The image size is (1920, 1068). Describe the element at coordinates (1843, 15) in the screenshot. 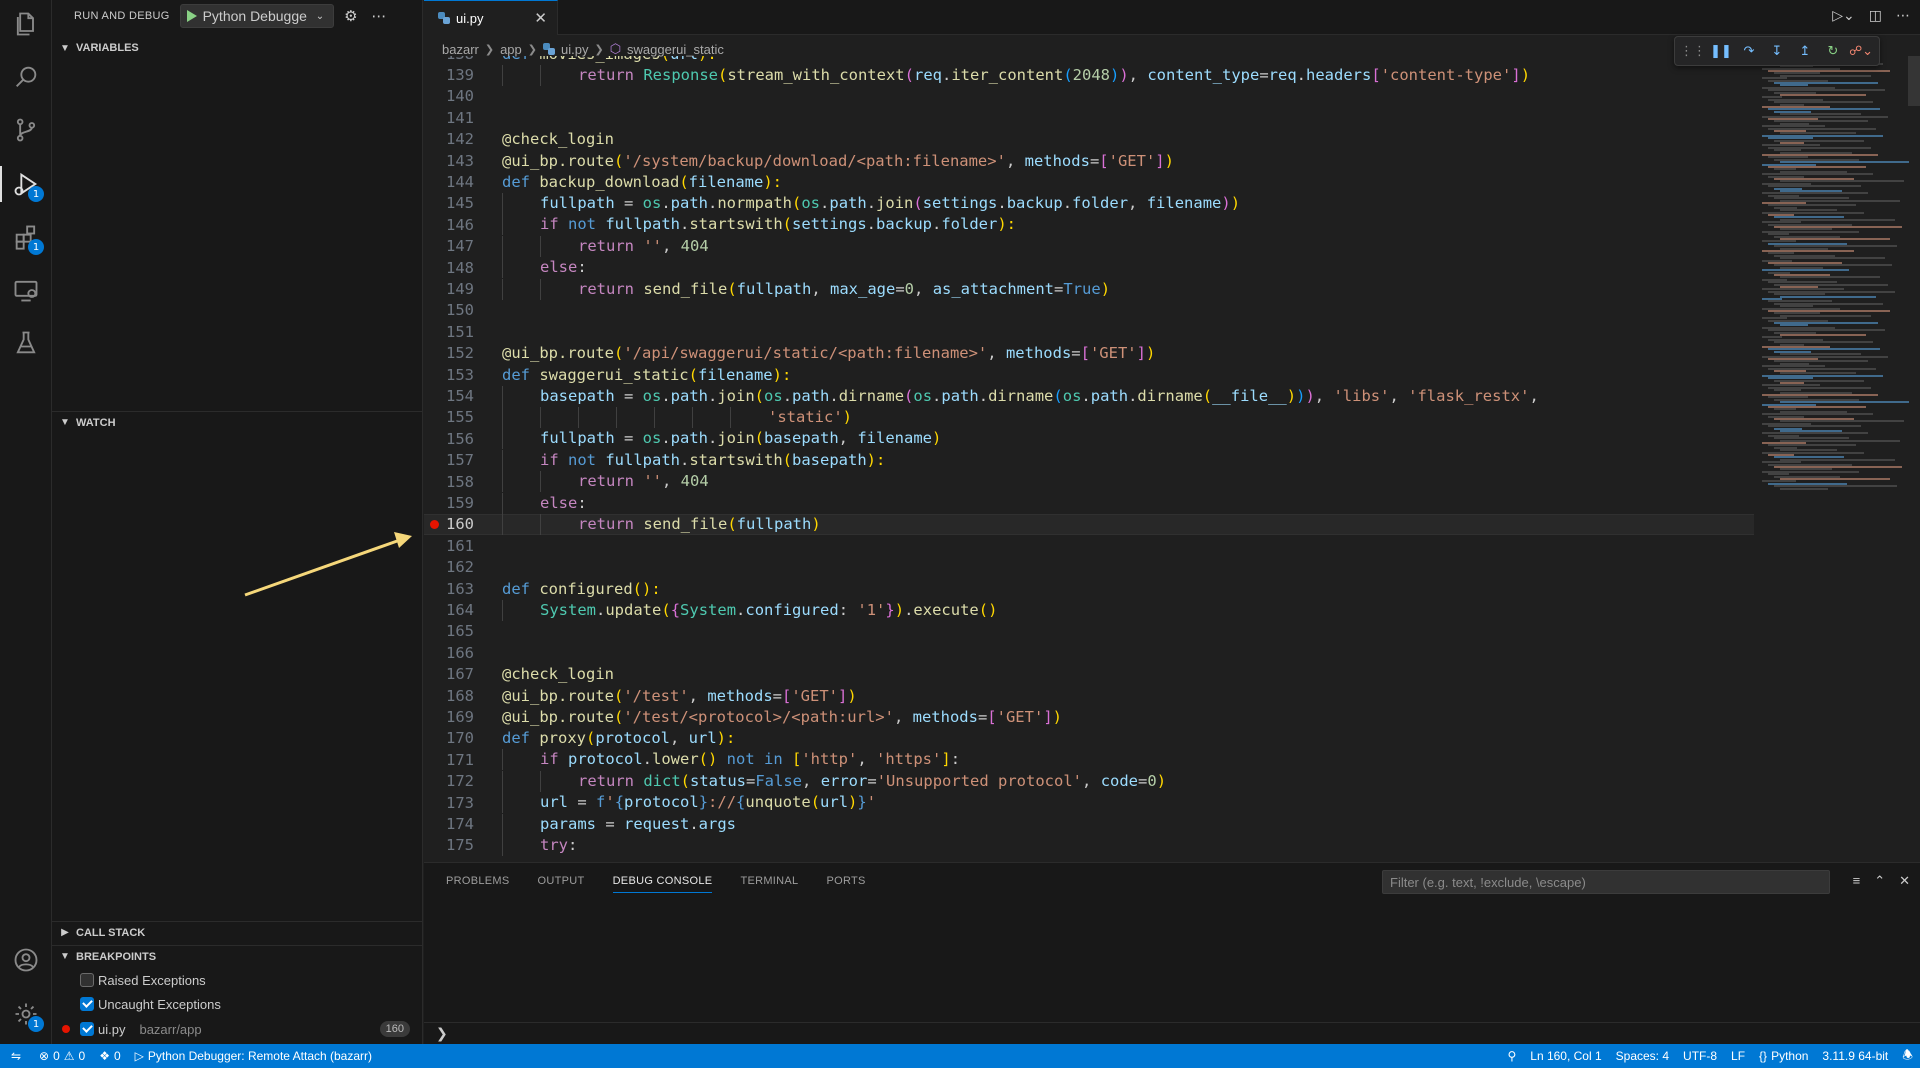

I see `run-file-icon: ▷⌄` at that location.